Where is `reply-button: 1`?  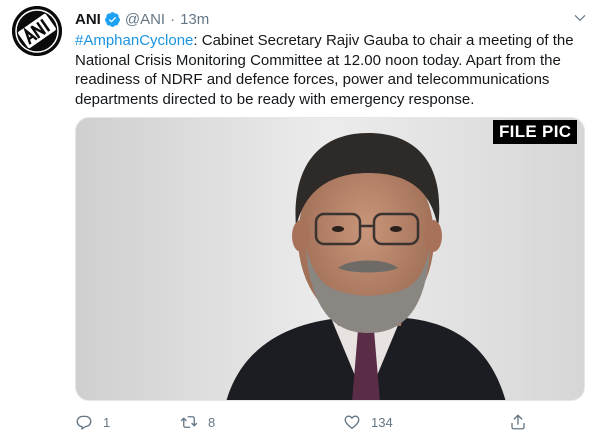
reply-button: 1 is located at coordinates (92, 422).